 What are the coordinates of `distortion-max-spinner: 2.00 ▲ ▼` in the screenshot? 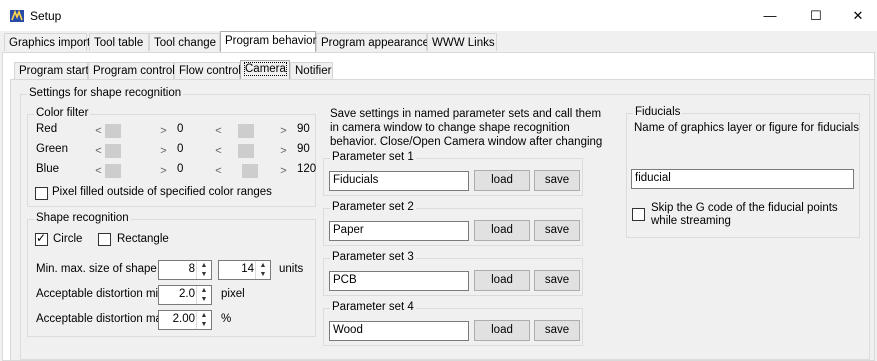 It's located at (185, 320).